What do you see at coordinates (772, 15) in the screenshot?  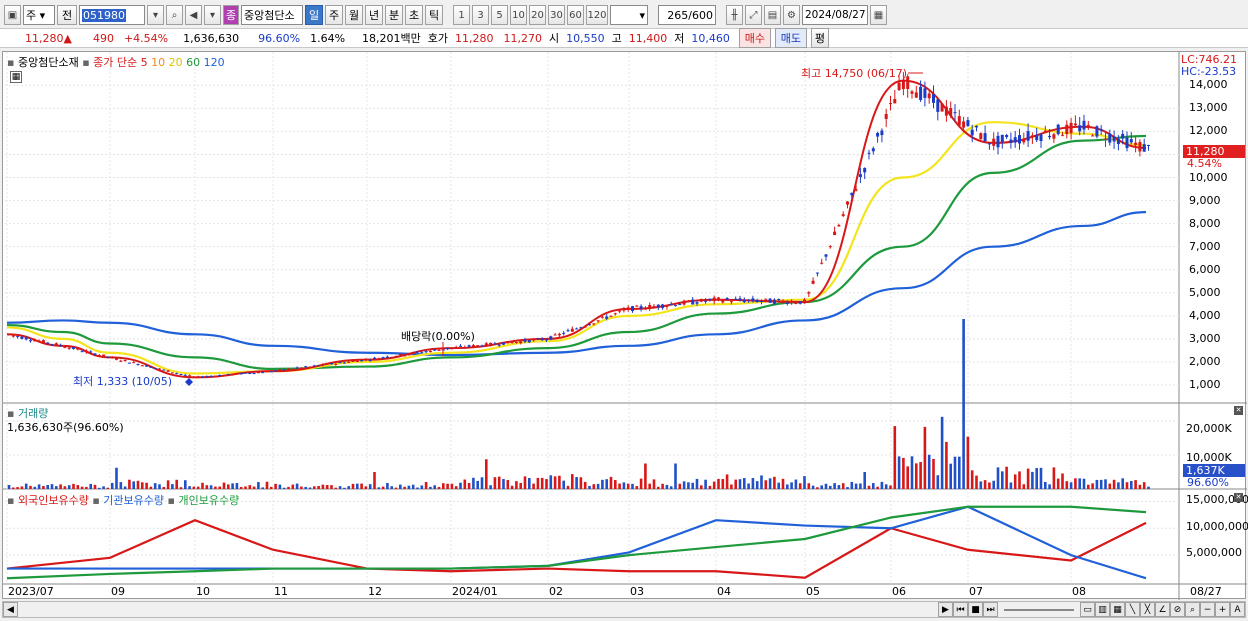 I see `save-icon: ▤` at bounding box center [772, 15].